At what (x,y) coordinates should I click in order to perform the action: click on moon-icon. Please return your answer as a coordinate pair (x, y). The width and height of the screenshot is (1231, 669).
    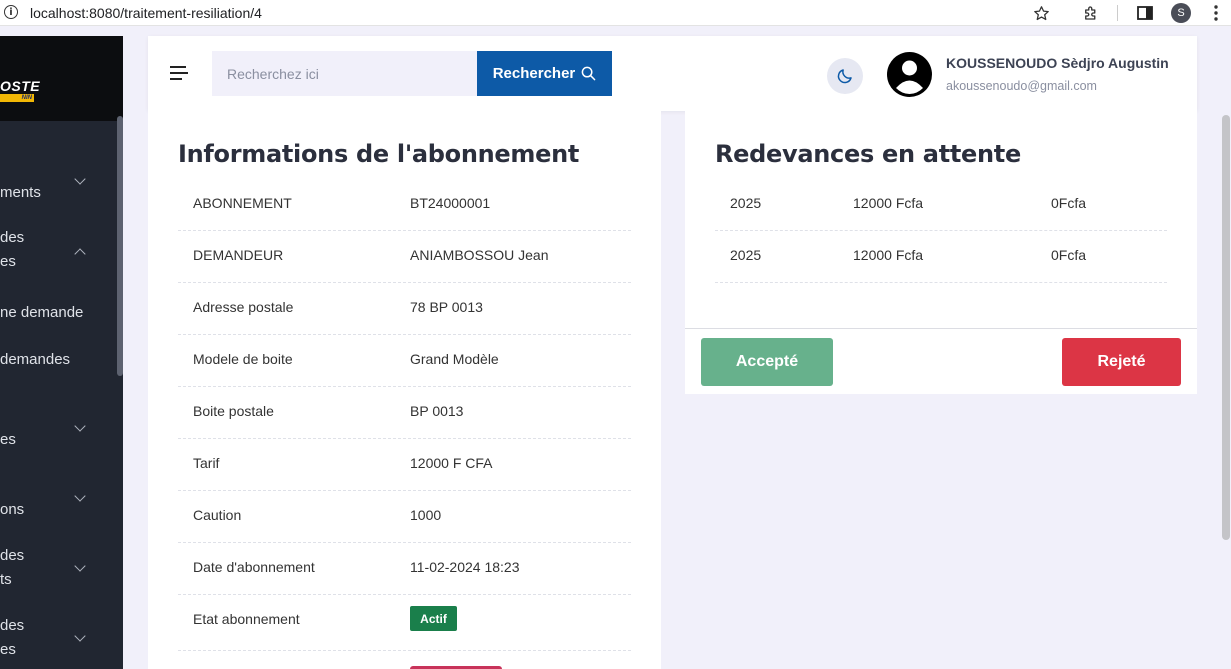
    Looking at the image, I should click on (844, 76).